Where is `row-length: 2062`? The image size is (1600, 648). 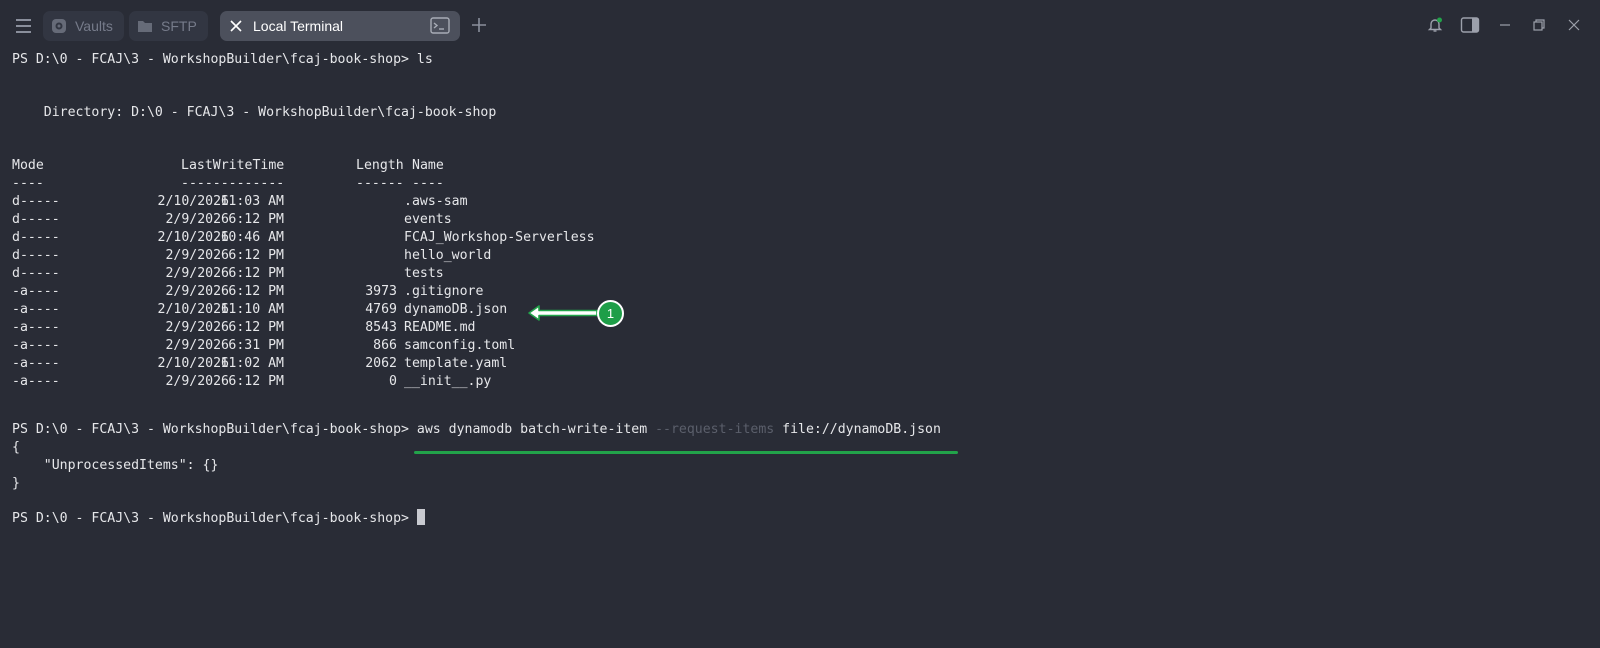 row-length: 2062 is located at coordinates (381, 363).